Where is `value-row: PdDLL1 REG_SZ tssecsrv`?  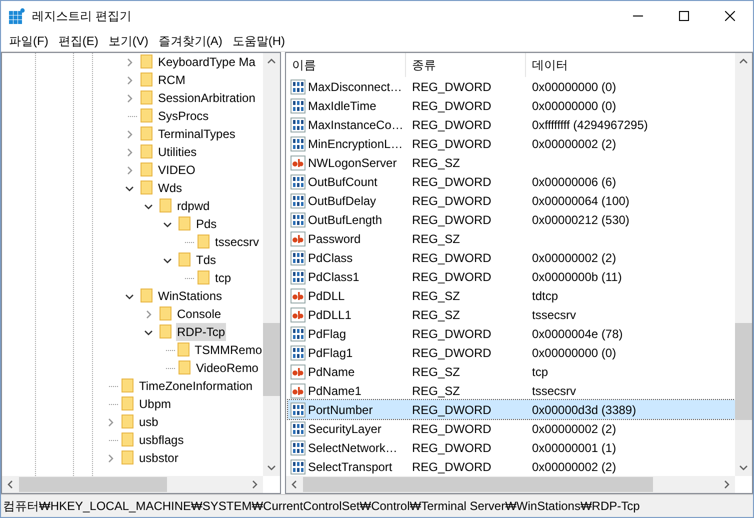 value-row: PdDLL1 REG_SZ tssecsrv is located at coordinates (511, 314).